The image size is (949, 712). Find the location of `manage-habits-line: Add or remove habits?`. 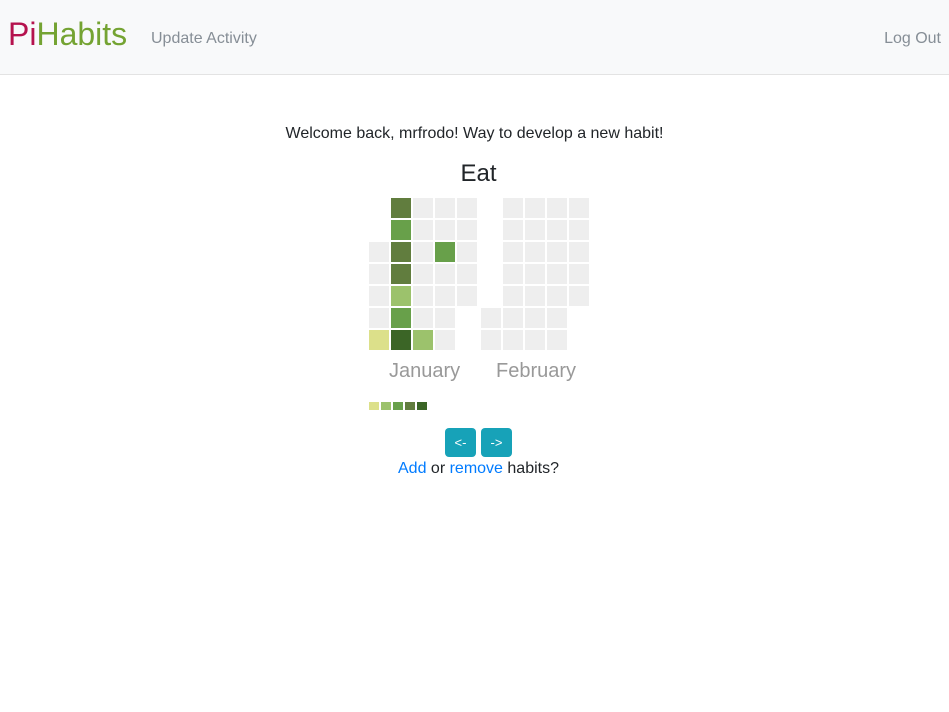

manage-habits-line: Add or remove habits? is located at coordinates (474, 469).